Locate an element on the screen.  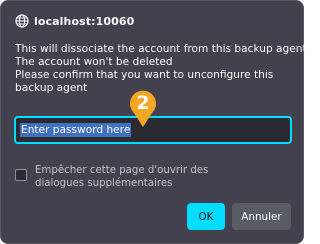
step-marker-icon: 2 is located at coordinates (143, 108).